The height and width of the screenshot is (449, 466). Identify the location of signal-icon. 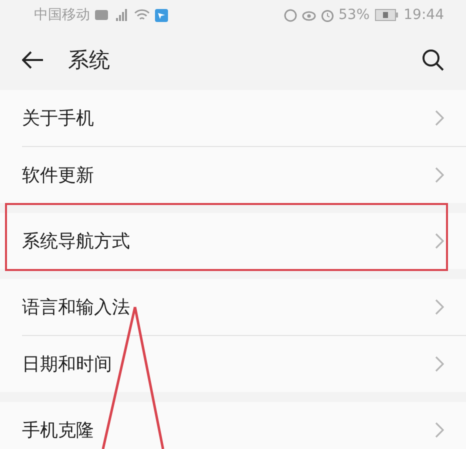
(121, 15).